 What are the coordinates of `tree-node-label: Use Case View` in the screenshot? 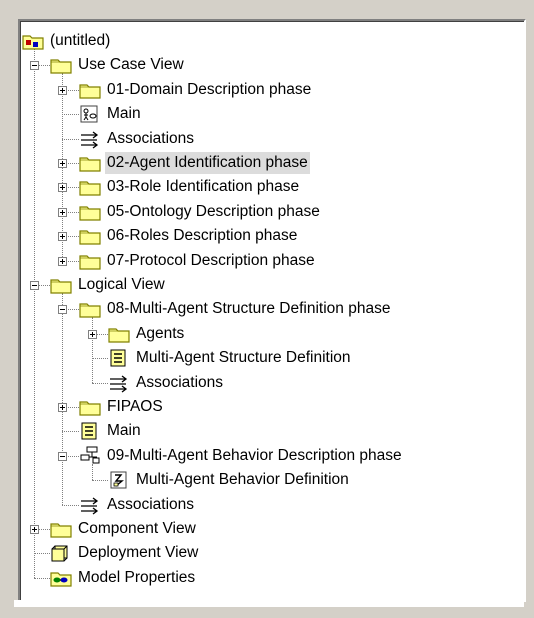 It's located at (131, 65).